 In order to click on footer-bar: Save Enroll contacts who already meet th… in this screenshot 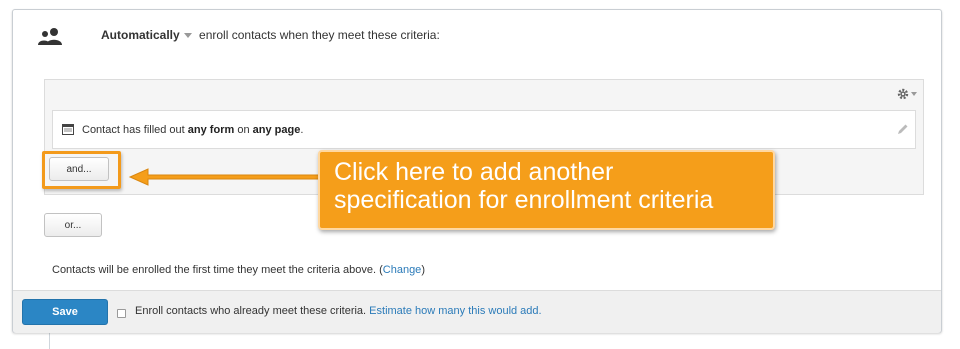, I will do `click(477, 311)`.